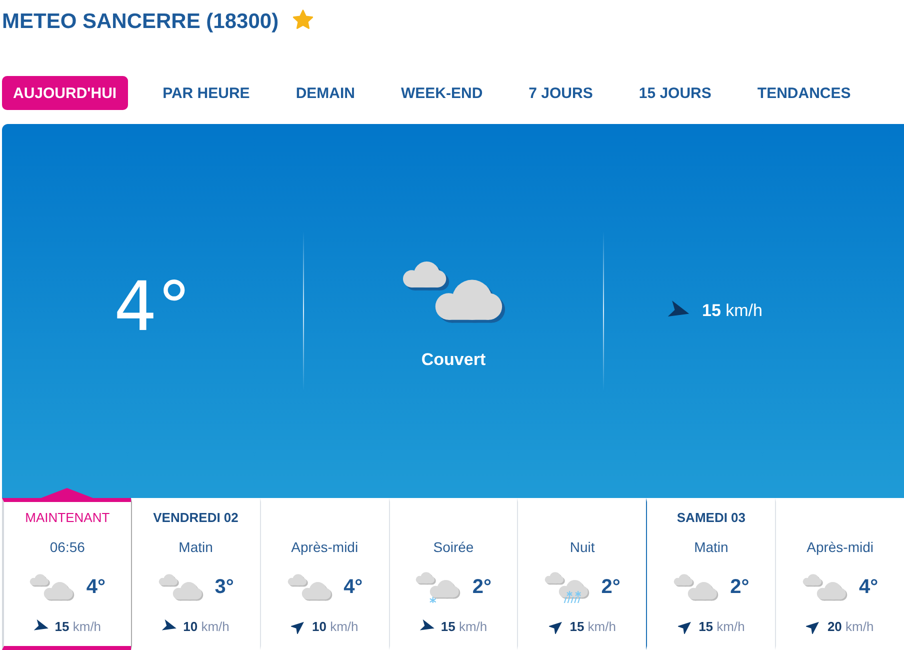 The image size is (904, 650). Describe the element at coordinates (195, 518) in the screenshot. I see `forecast-heading: VENDREDI 02` at that location.